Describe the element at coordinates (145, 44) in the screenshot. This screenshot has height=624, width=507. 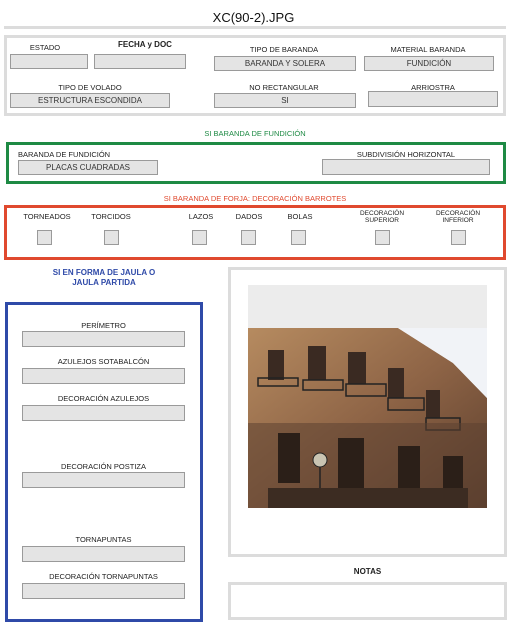
I see `fecha-doc-label: FECHA y DOC` at that location.